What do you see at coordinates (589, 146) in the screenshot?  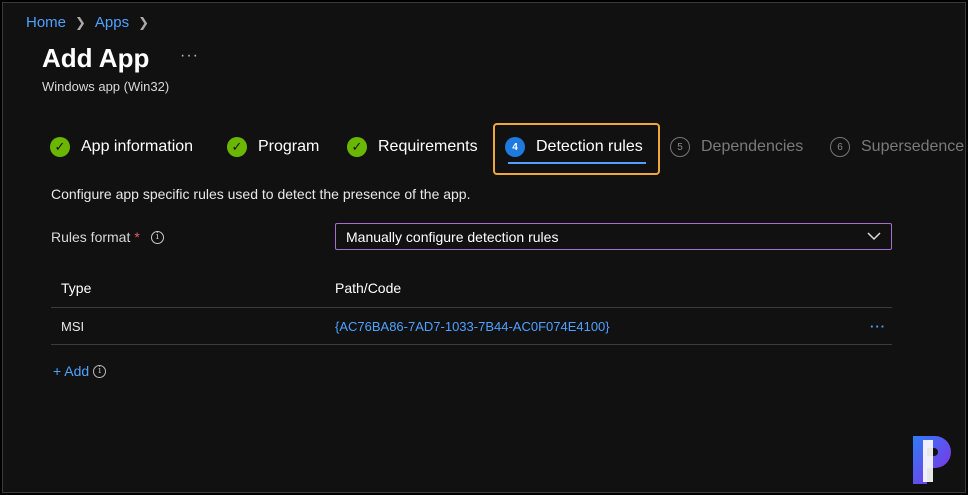 I see `tab-label: Detection rules` at bounding box center [589, 146].